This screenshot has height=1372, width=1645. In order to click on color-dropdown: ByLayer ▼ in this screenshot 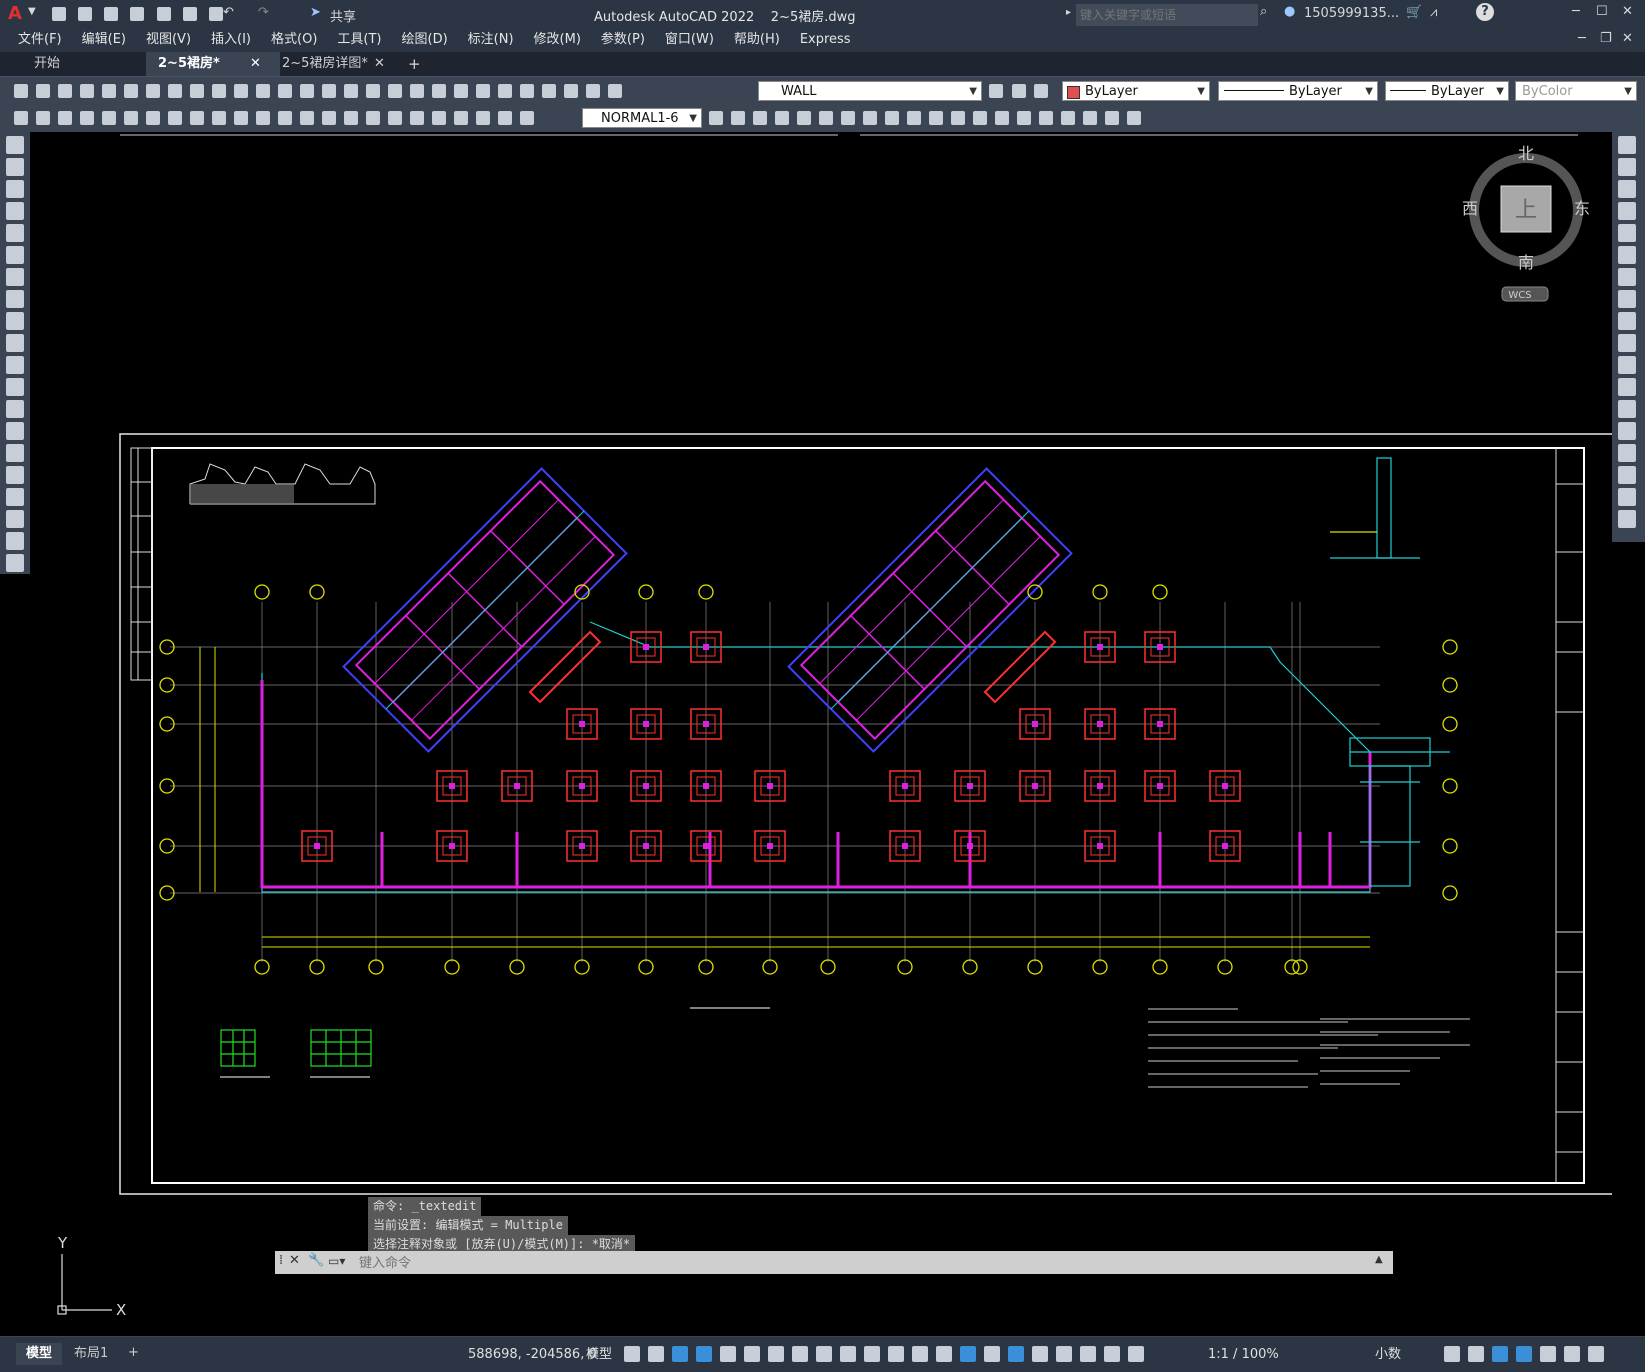, I will do `click(1136, 91)`.